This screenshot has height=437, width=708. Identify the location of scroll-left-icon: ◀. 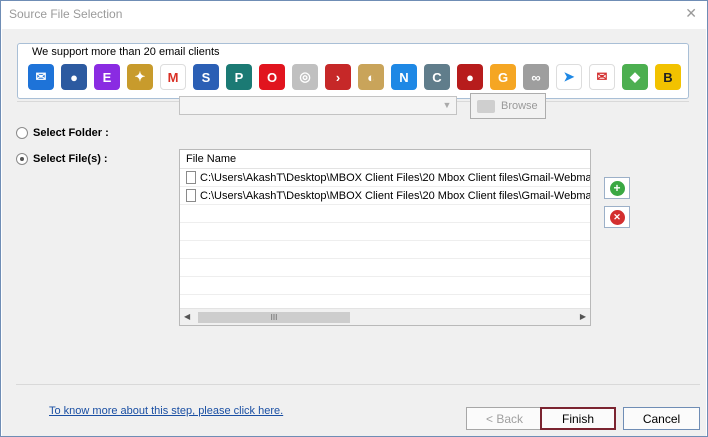
(187, 316).